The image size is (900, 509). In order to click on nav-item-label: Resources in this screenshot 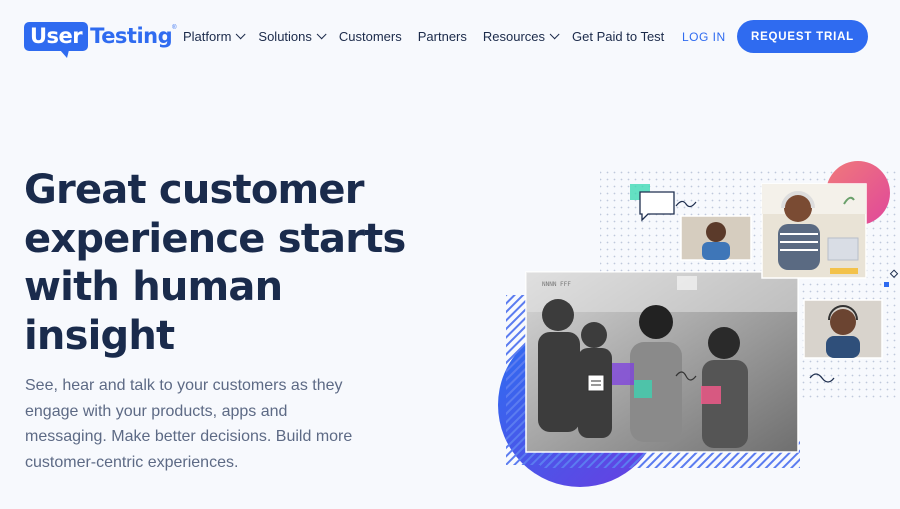, I will do `click(514, 36)`.